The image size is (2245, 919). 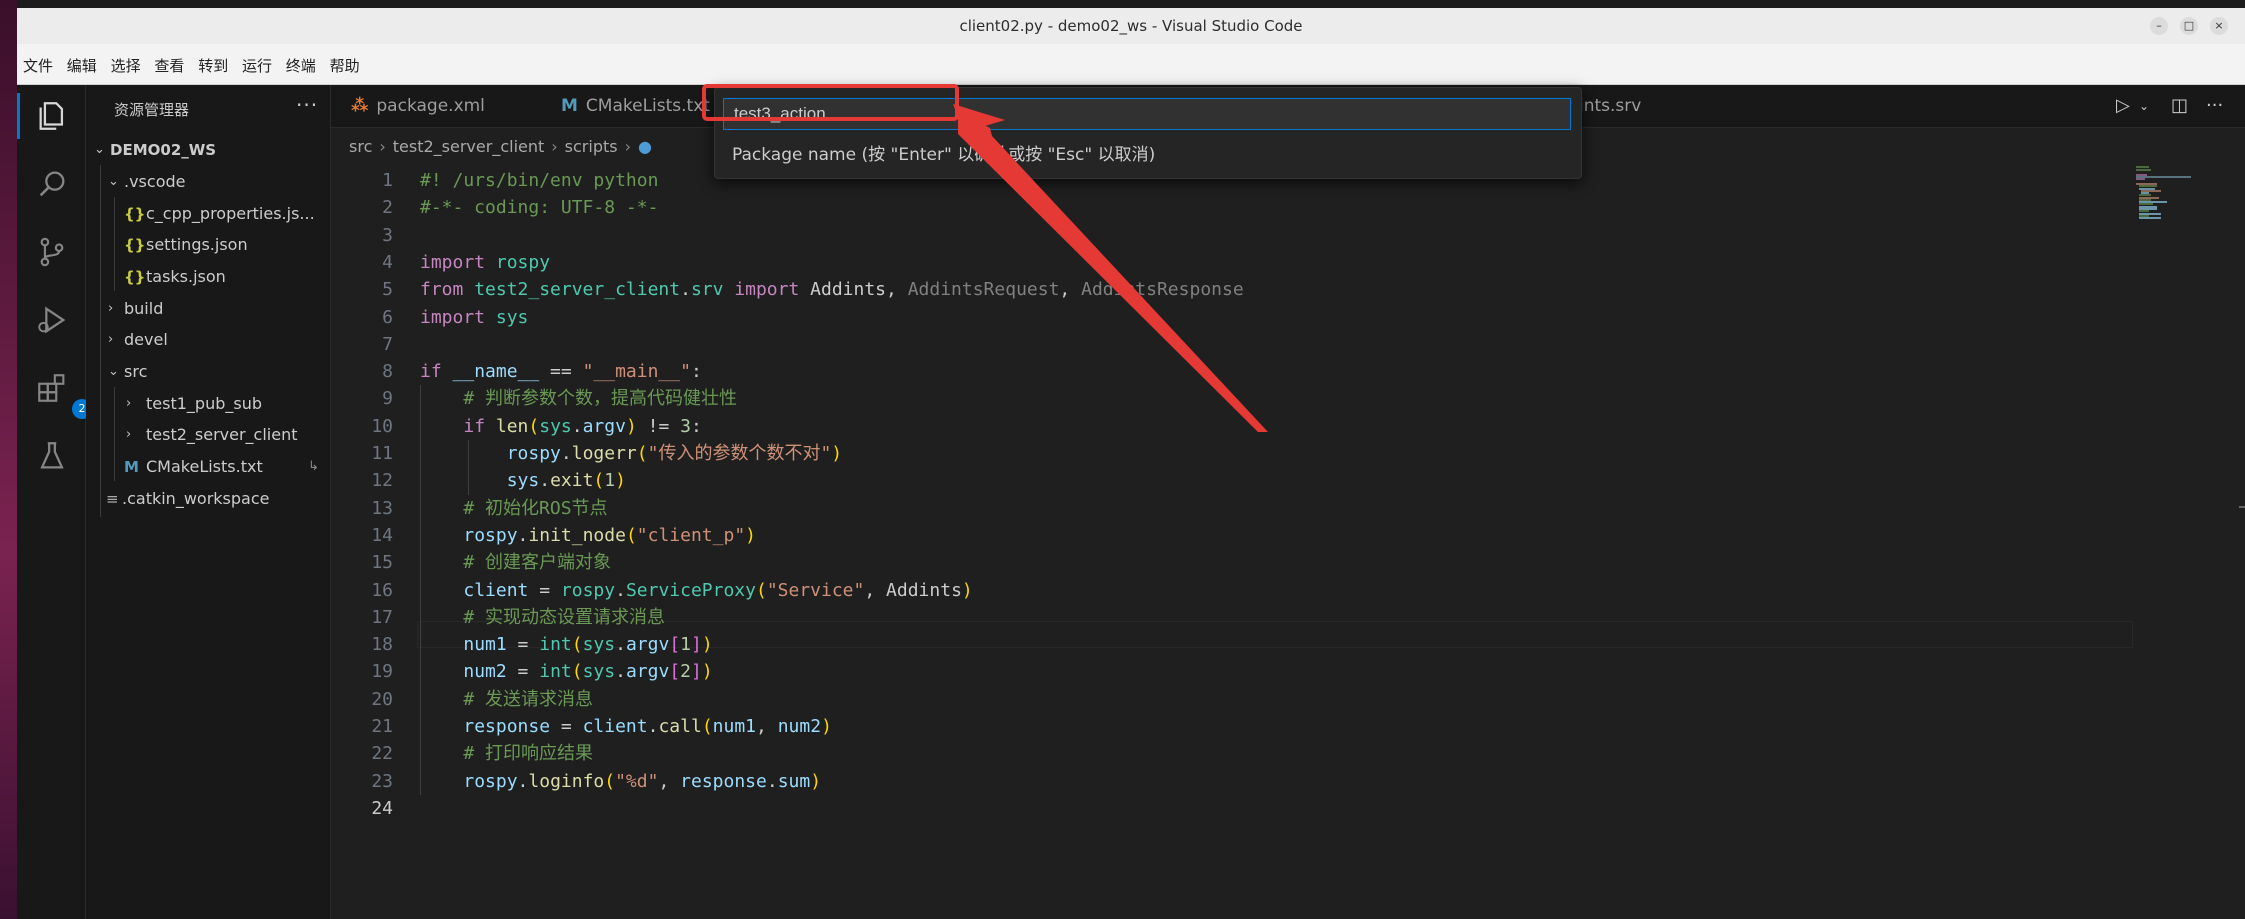 What do you see at coordinates (569, 106) in the screenshot?
I see `cmake-file-icon: M` at bounding box center [569, 106].